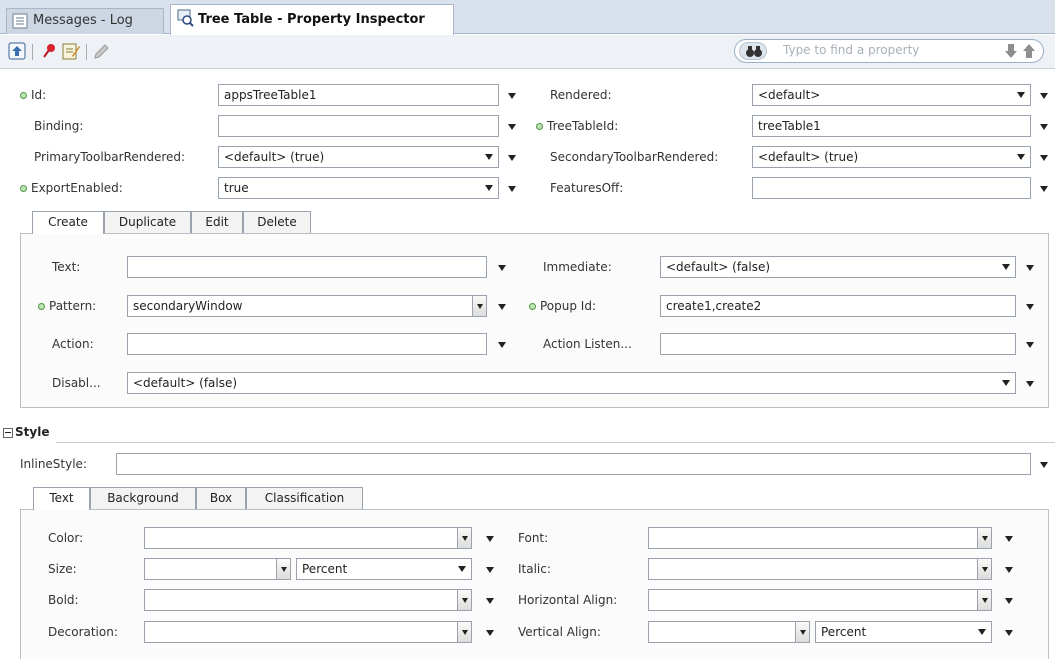  Describe the element at coordinates (307, 344) in the screenshot. I see `action-field` at that location.